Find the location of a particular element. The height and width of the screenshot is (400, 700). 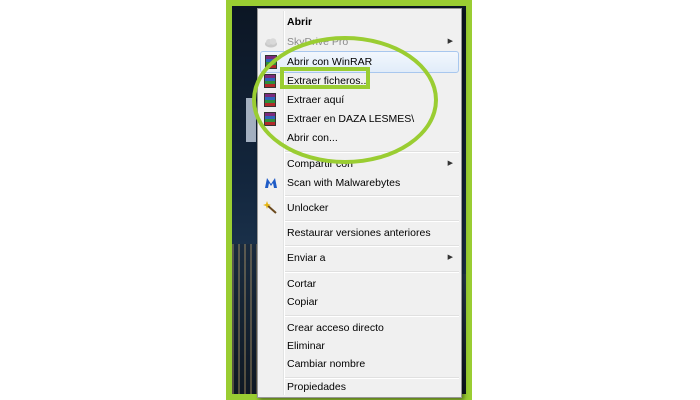

menu-item-propiedades: Propiedades is located at coordinates (359, 387).